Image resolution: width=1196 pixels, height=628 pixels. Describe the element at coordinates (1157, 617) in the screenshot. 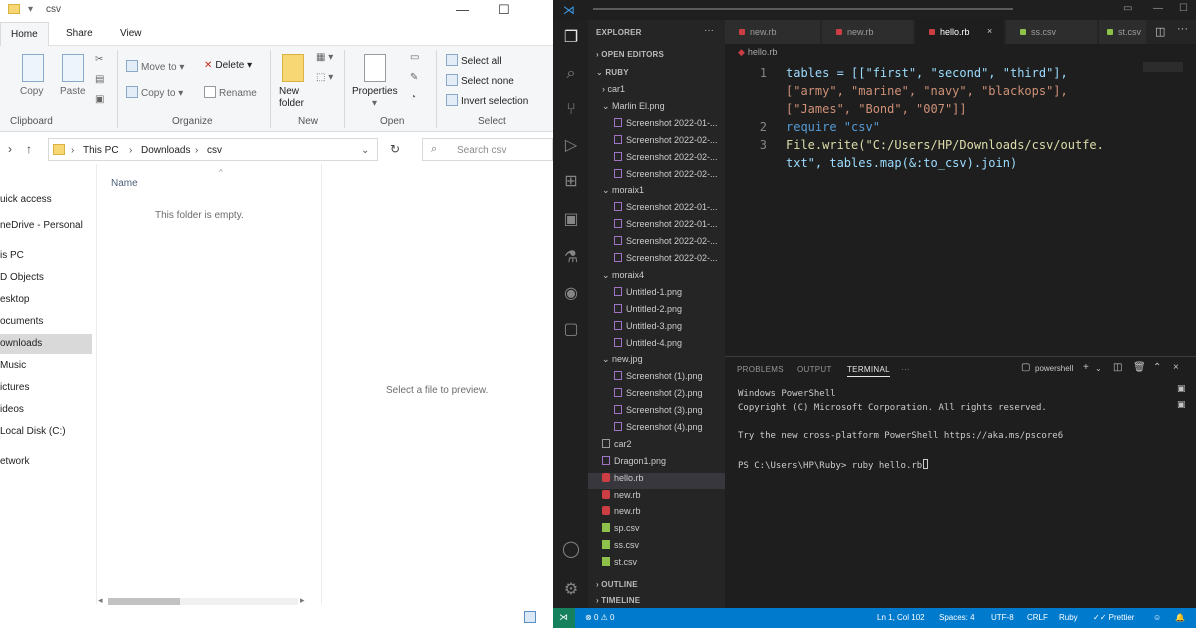

I see `feedback-icon: ☺` at that location.